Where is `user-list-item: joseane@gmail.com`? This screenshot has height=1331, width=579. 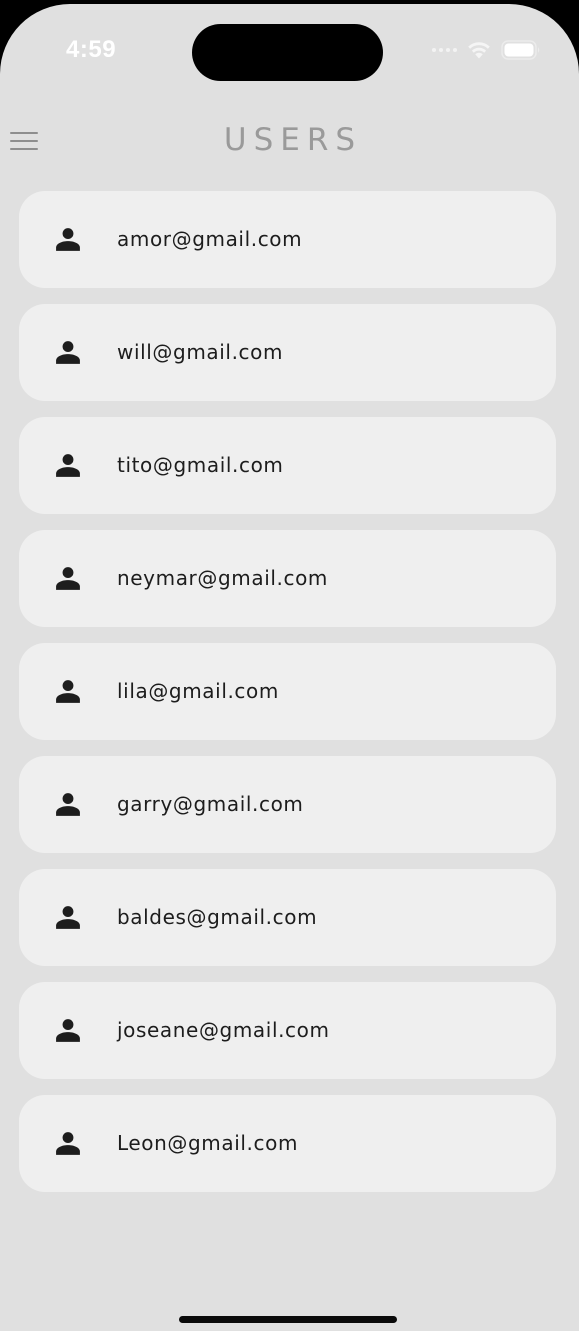
user-list-item: joseane@gmail.com is located at coordinates (287, 1030).